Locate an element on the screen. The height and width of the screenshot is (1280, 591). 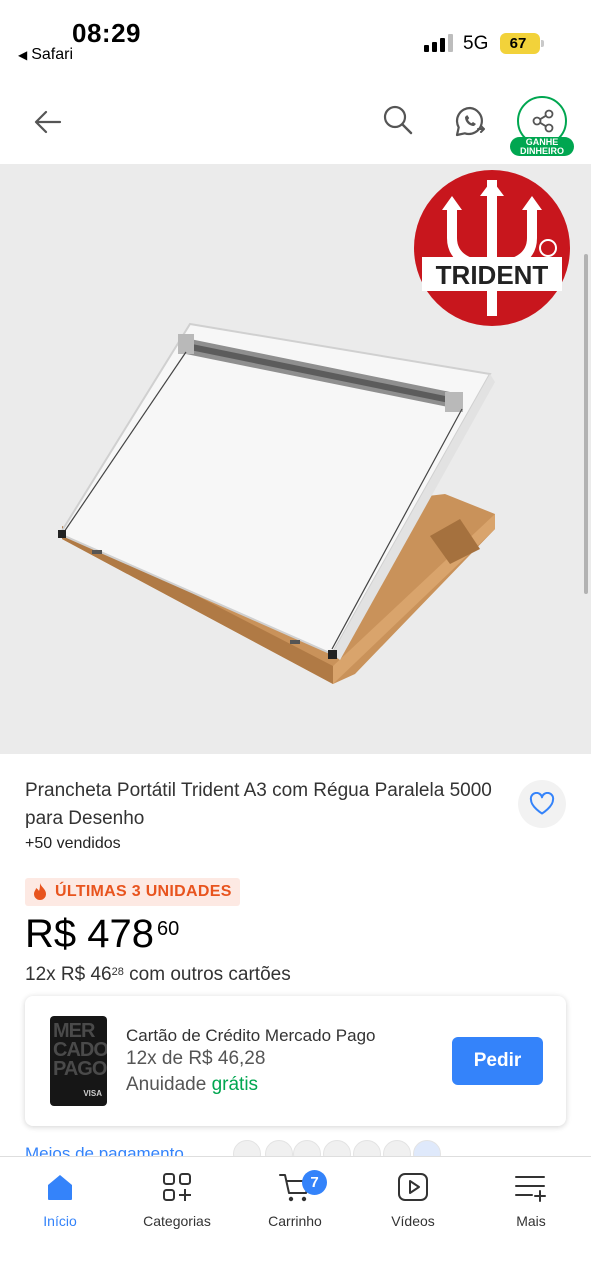
nav-videos-label: Vídeos is located at coordinates (413, 1221).